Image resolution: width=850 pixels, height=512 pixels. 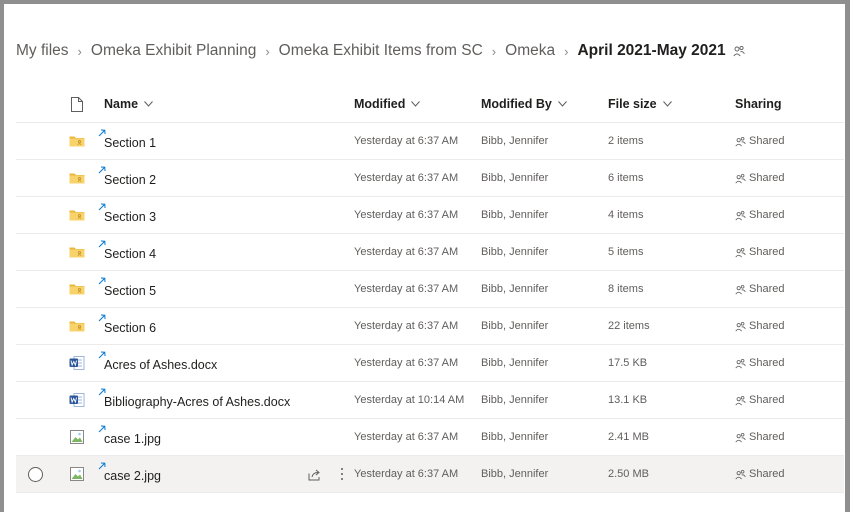 I want to click on file-name-link: Acres of Ashes.docx, so click(x=160, y=365).